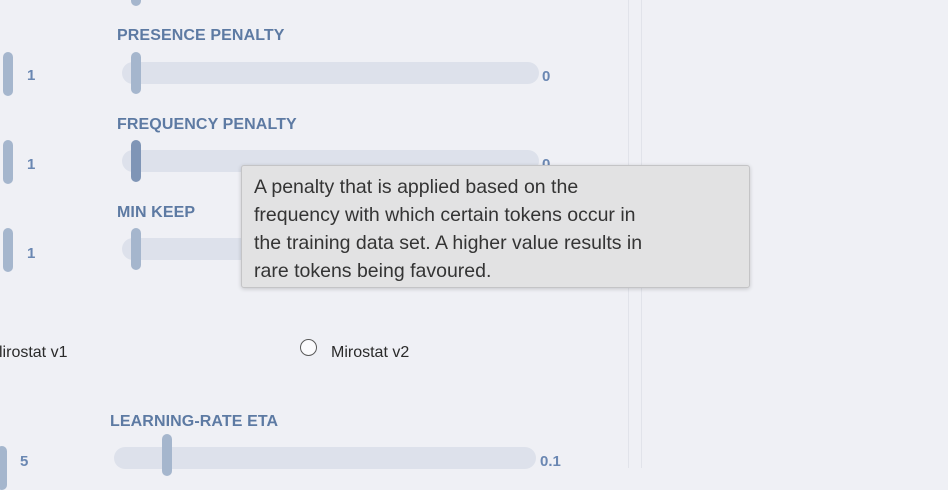 This screenshot has width=948, height=490. Describe the element at coordinates (24, 461) in the screenshot. I see `left-slider-value: 5` at that location.